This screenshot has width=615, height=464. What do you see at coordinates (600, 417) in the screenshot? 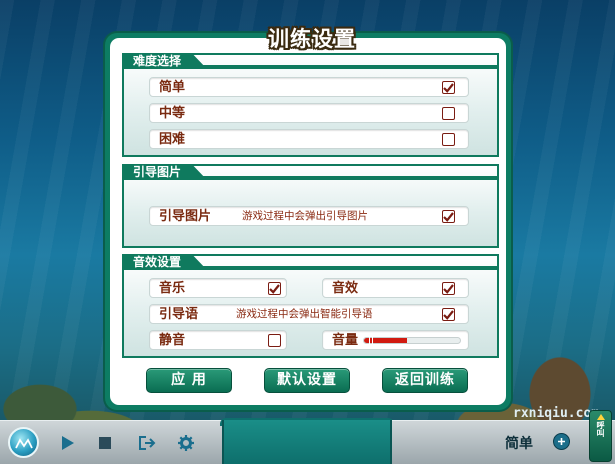
I see `up-arrow-icon` at bounding box center [600, 417].